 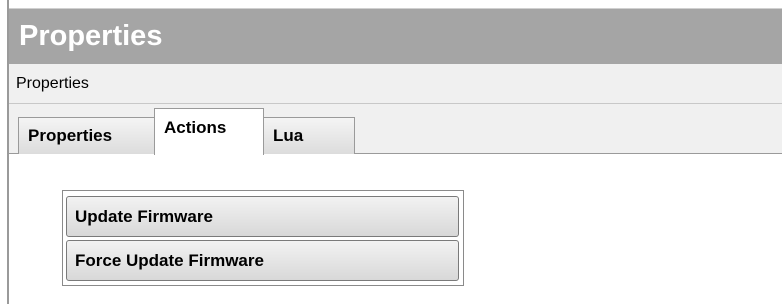 What do you see at coordinates (262, 260) in the screenshot?
I see `force-update-firmware-button: Force Update Firmware` at bounding box center [262, 260].